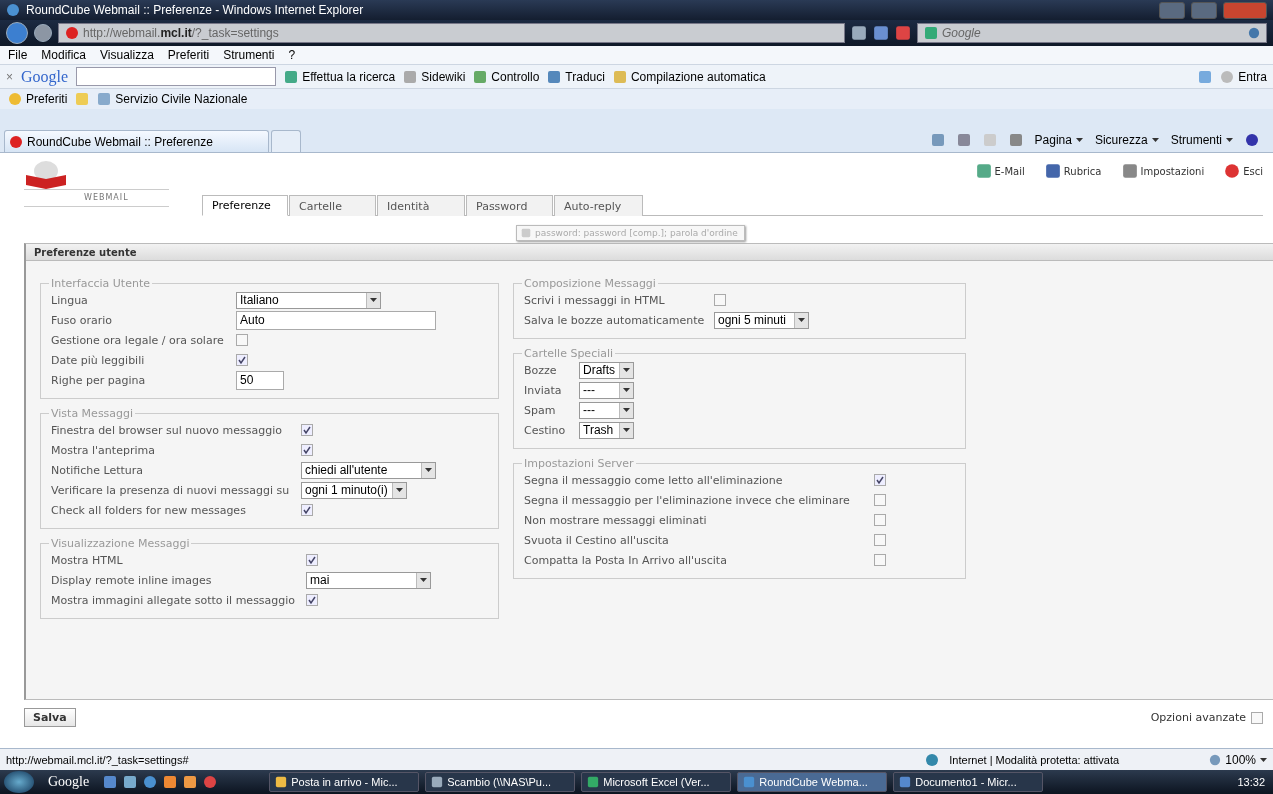 This screenshot has height=794, width=1273. I want to click on menu-item: Visualizza, so click(127, 55).